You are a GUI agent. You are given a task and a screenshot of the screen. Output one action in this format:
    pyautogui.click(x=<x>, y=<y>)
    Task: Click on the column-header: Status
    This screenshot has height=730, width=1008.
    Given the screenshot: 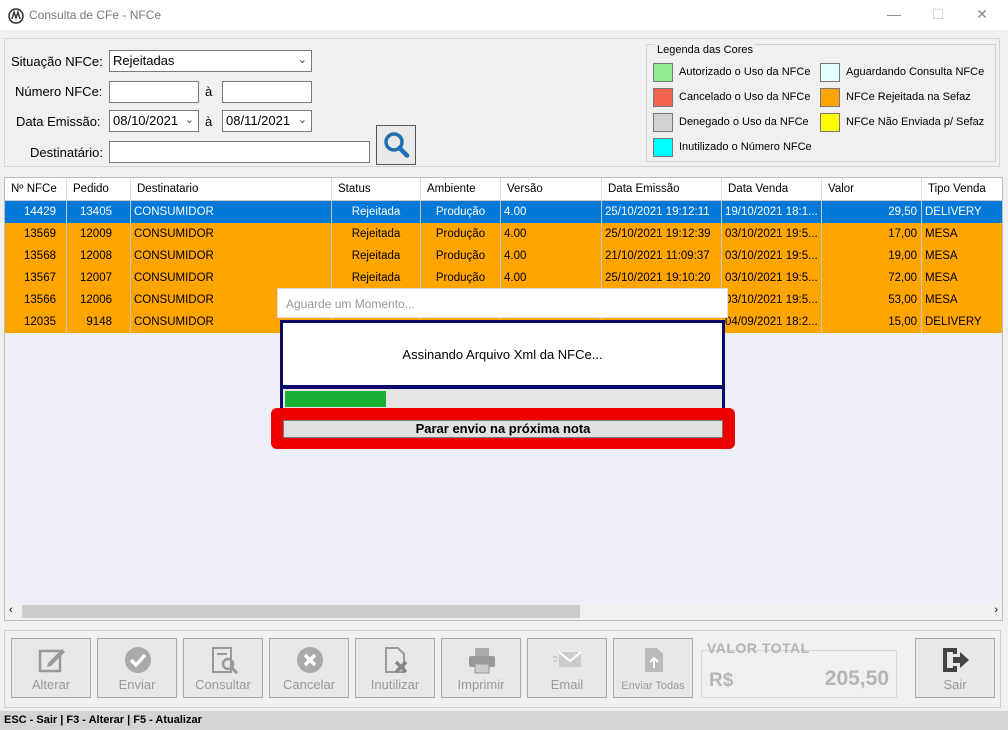 What is the action you would take?
    pyautogui.click(x=376, y=189)
    